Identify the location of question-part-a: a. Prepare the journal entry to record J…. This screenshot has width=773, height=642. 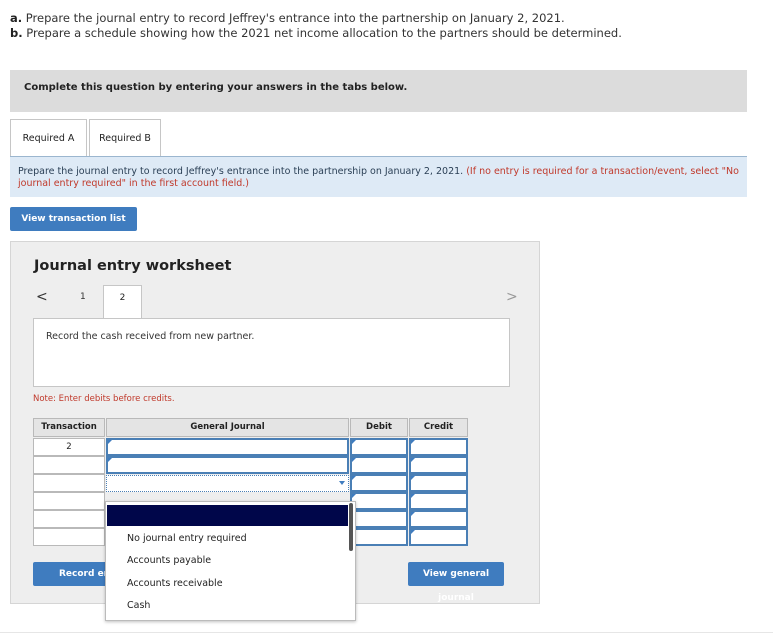
(287, 18).